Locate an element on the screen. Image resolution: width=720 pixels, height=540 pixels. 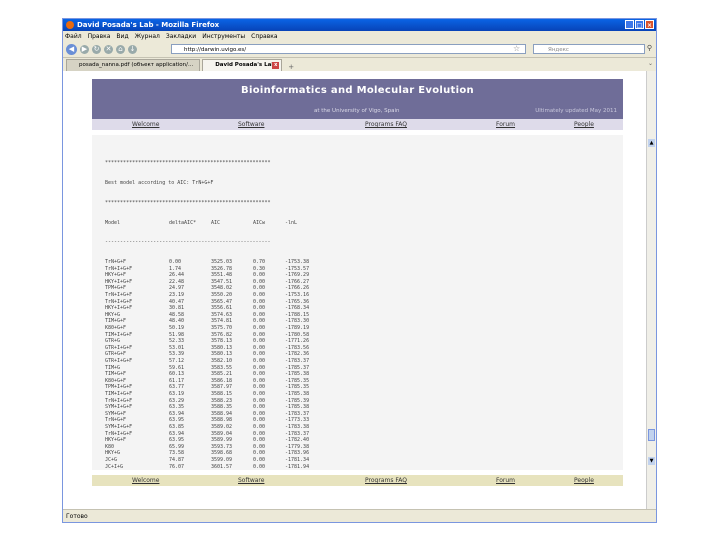
tab-close-icon: x is located at coordinates (276, 65).